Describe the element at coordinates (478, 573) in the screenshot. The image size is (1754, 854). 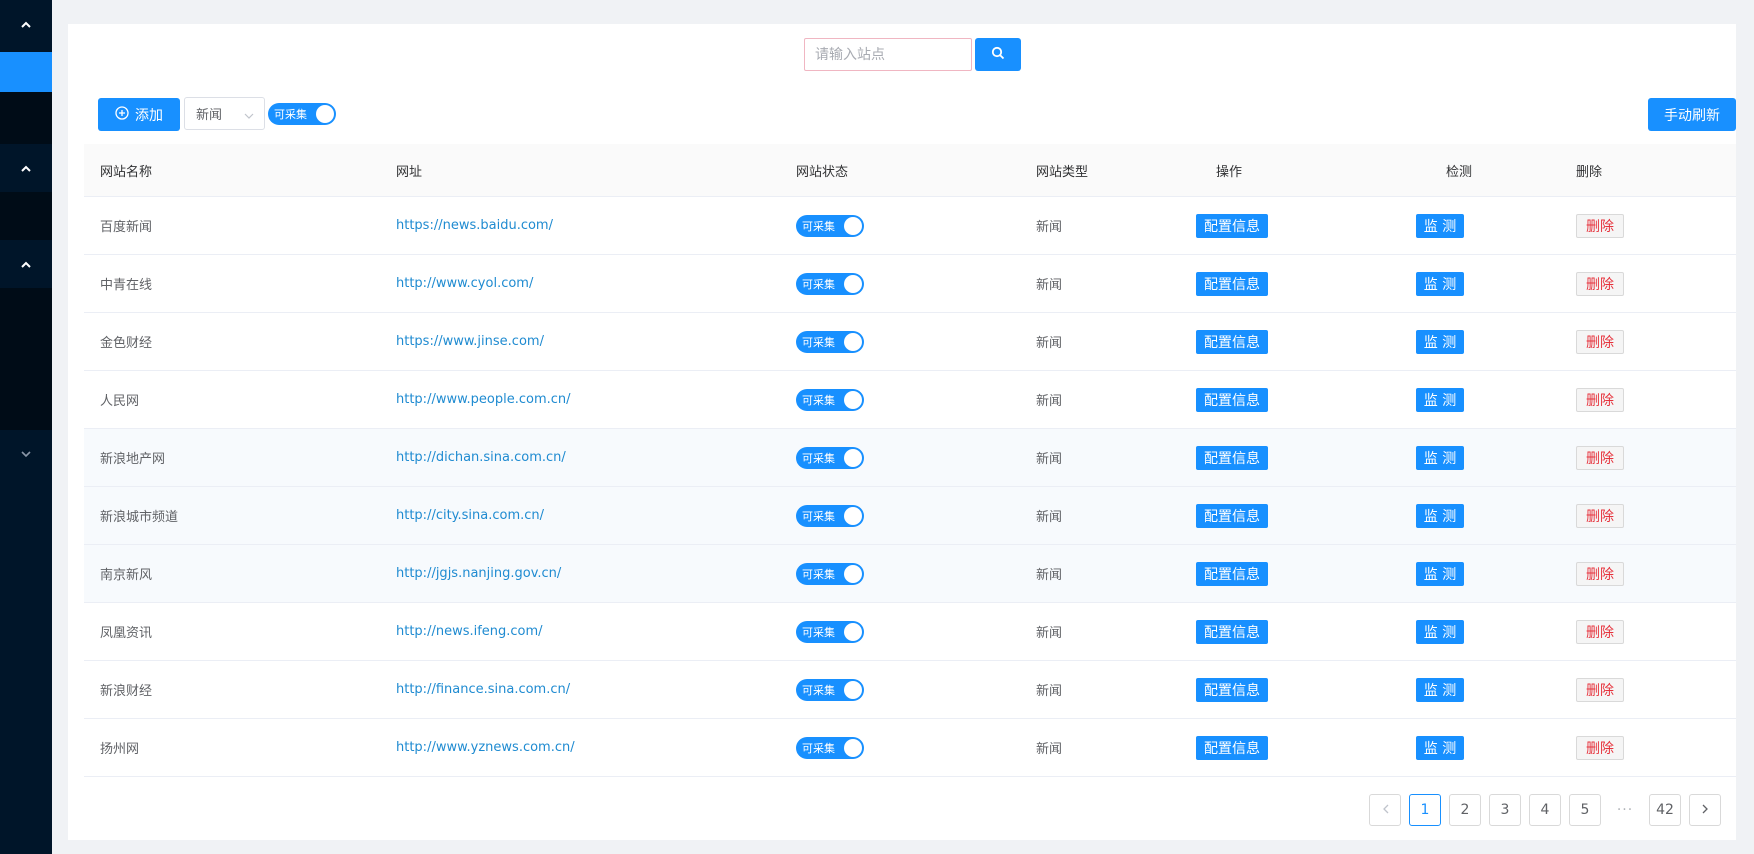
I see `site-url-link: http://jgjs.nanjing.gov.cn/` at that location.